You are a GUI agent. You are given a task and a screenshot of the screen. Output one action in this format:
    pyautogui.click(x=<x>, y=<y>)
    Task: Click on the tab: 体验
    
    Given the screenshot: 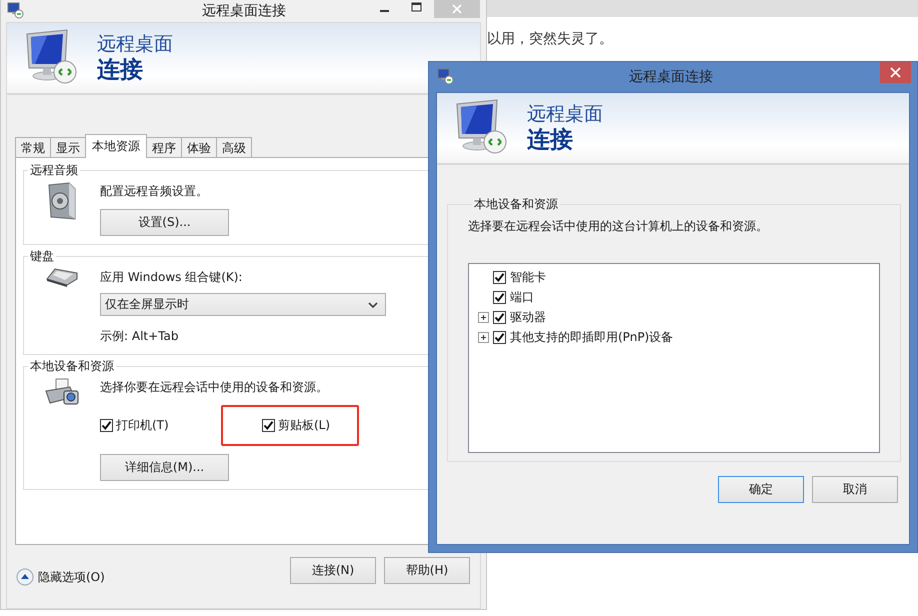 What is the action you would take?
    pyautogui.click(x=199, y=147)
    